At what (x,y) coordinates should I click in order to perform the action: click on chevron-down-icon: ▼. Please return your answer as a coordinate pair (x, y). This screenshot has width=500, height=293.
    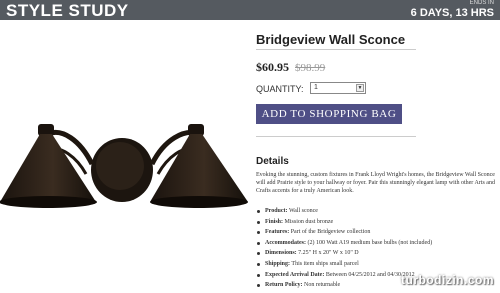
    Looking at the image, I should click on (360, 88).